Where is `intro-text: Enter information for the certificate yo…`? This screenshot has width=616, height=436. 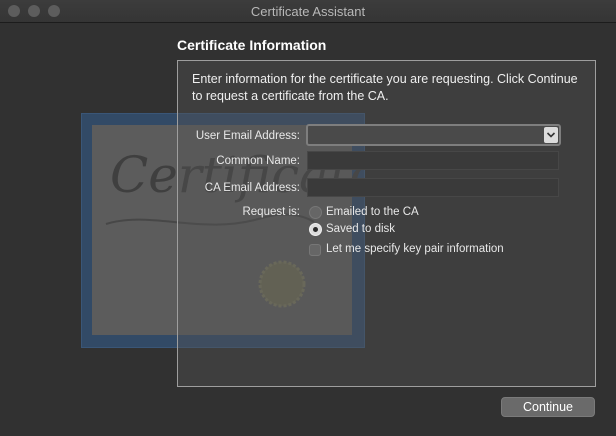 intro-text: Enter information for the certificate yo… is located at coordinates (385, 87).